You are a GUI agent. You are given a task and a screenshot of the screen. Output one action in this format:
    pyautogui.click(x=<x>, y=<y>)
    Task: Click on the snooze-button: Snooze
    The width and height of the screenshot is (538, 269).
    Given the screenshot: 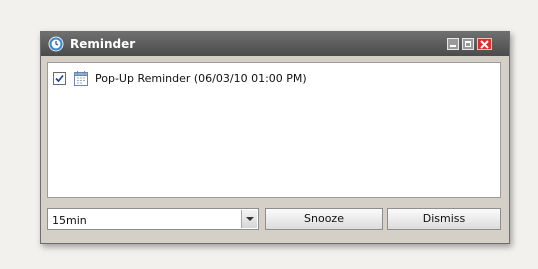 What is the action you would take?
    pyautogui.click(x=324, y=219)
    